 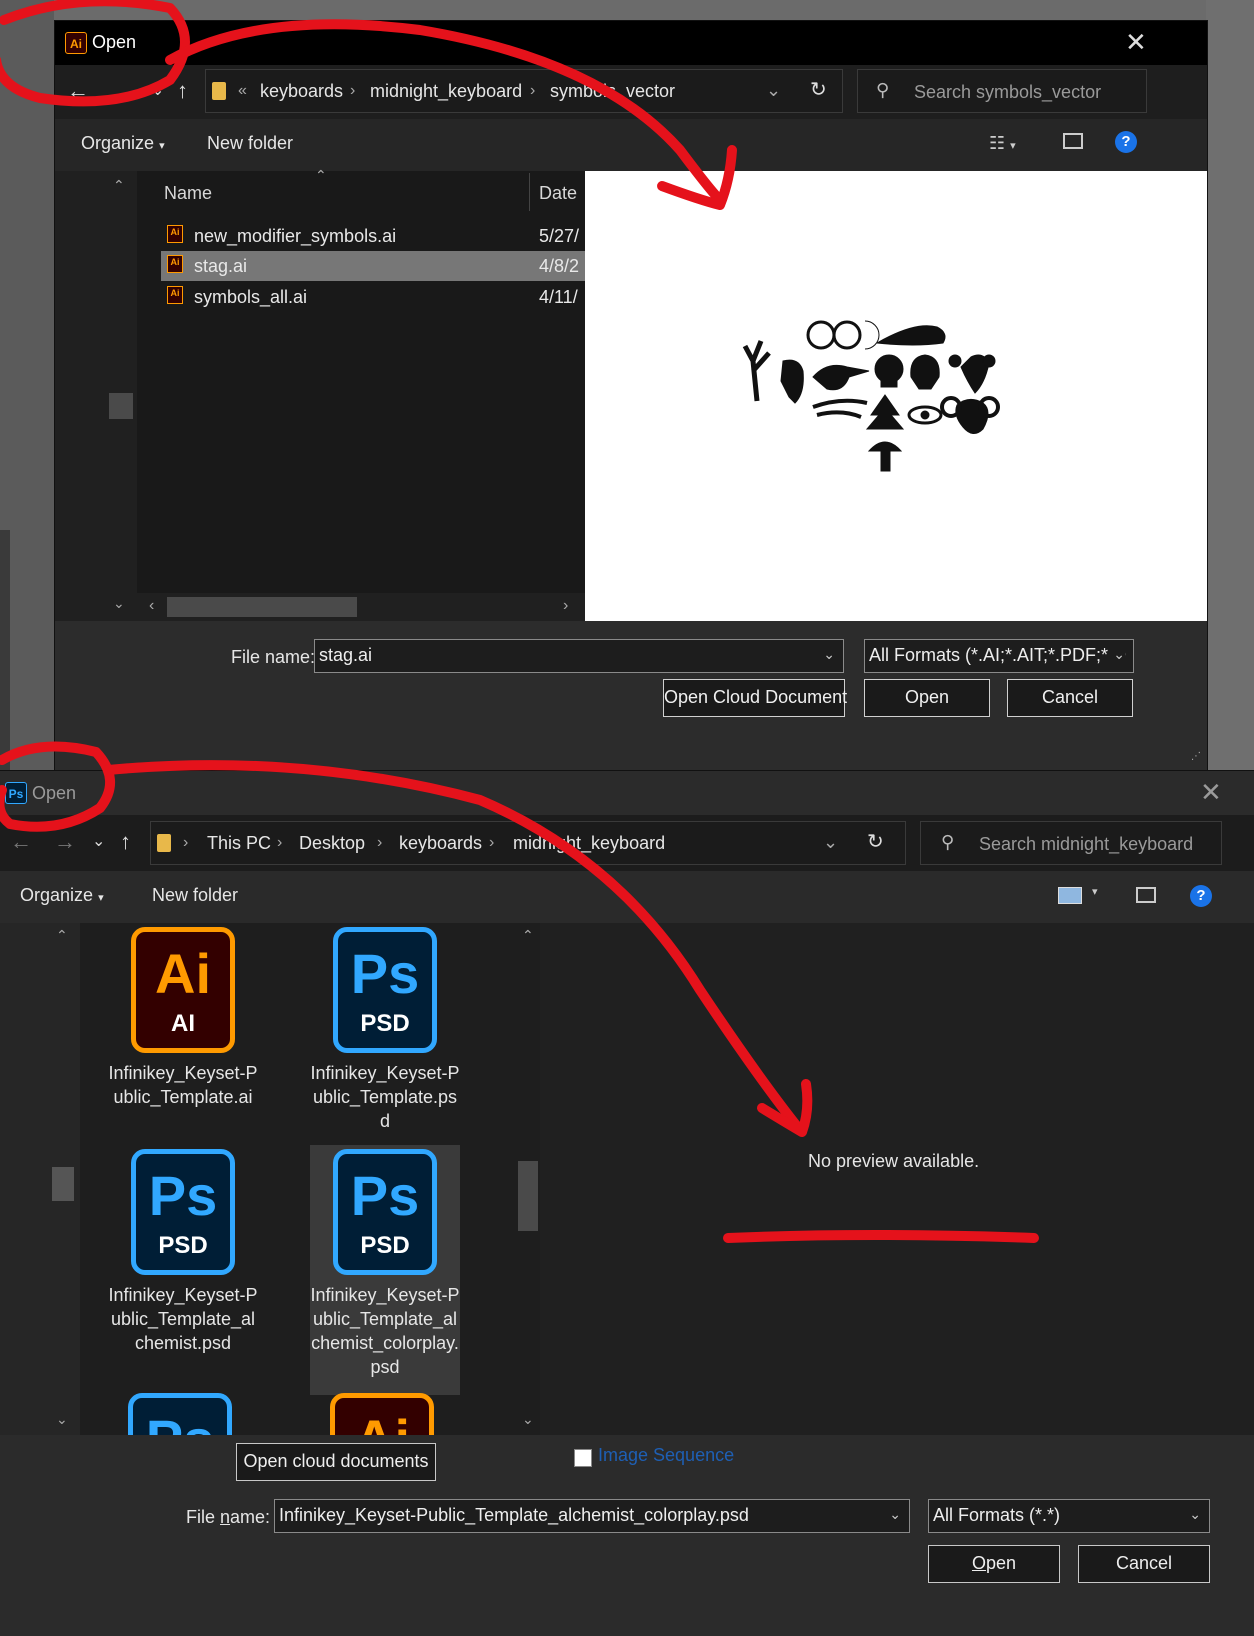 I want to click on photoshop-file-icon: Ps, so click(x=180, y=1414).